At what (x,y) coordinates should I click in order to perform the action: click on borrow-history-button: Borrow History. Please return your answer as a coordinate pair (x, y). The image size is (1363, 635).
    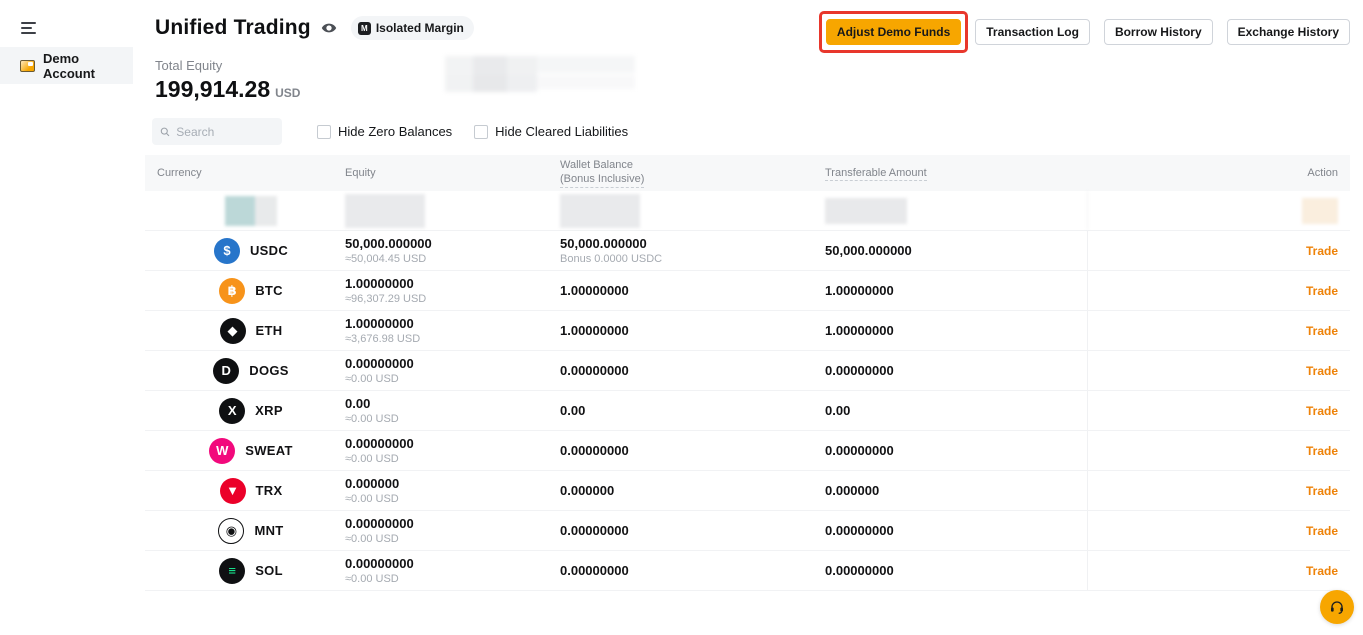
    Looking at the image, I should click on (1158, 32).